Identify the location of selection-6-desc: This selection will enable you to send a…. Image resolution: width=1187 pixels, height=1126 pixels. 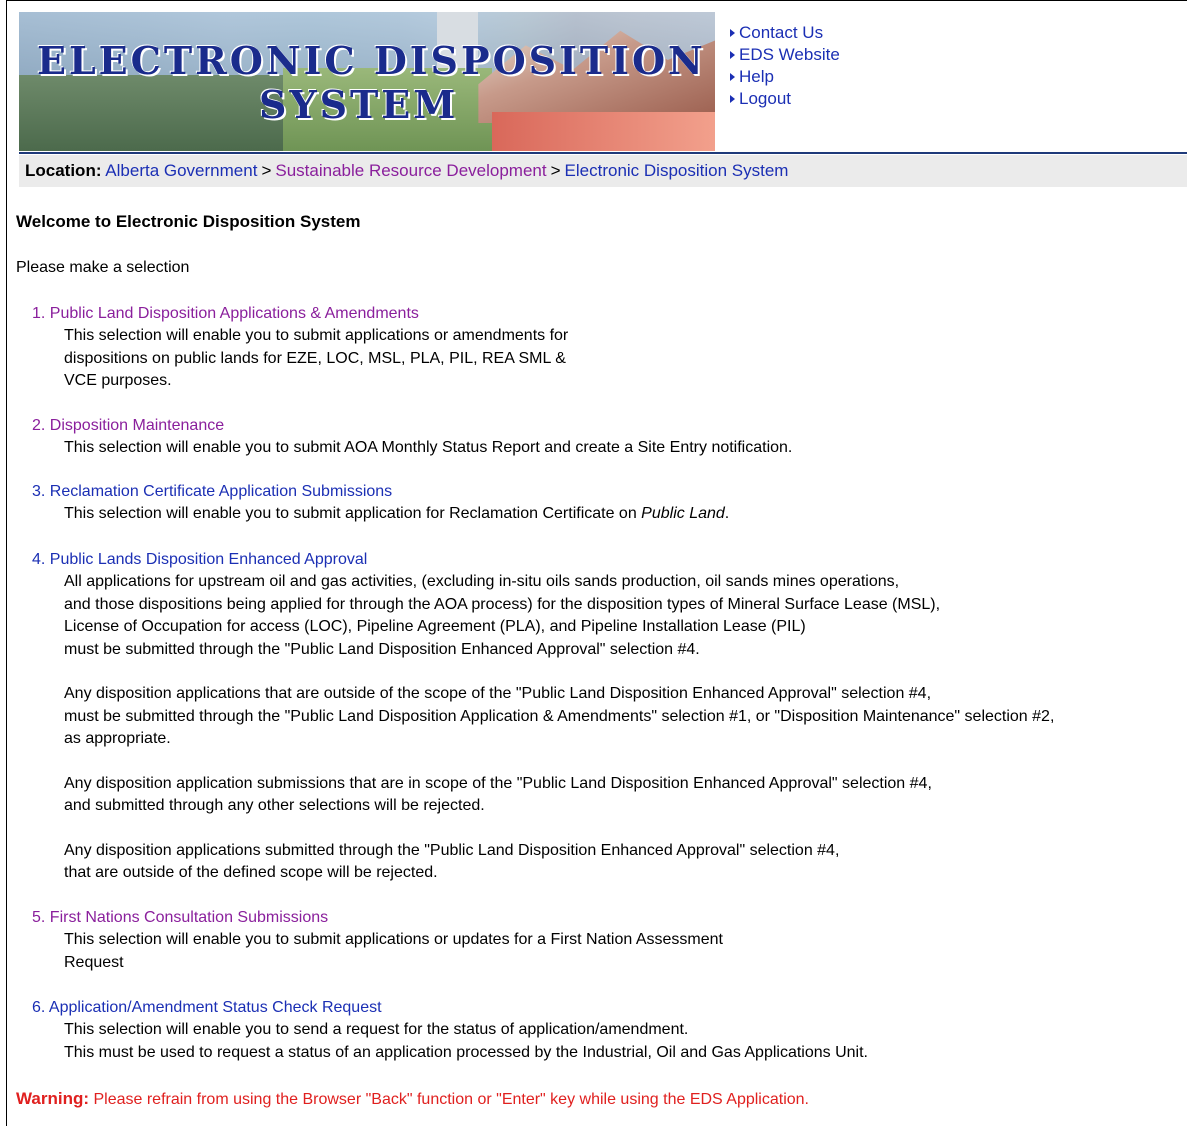
(466, 1041).